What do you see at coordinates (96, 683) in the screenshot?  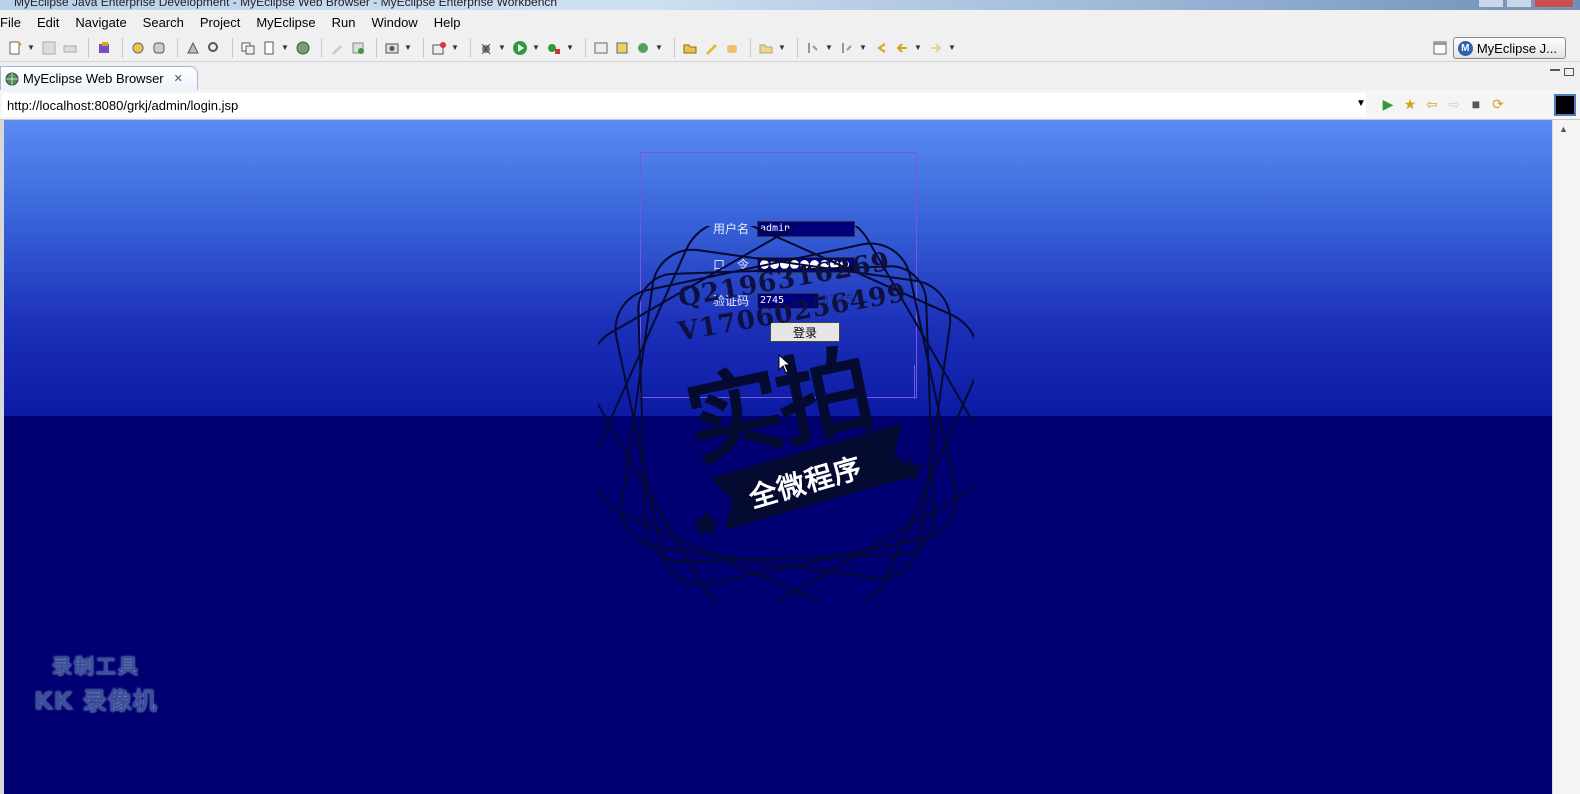 I see `recorder-watermark: 录制工具 KK 录像机` at bounding box center [96, 683].